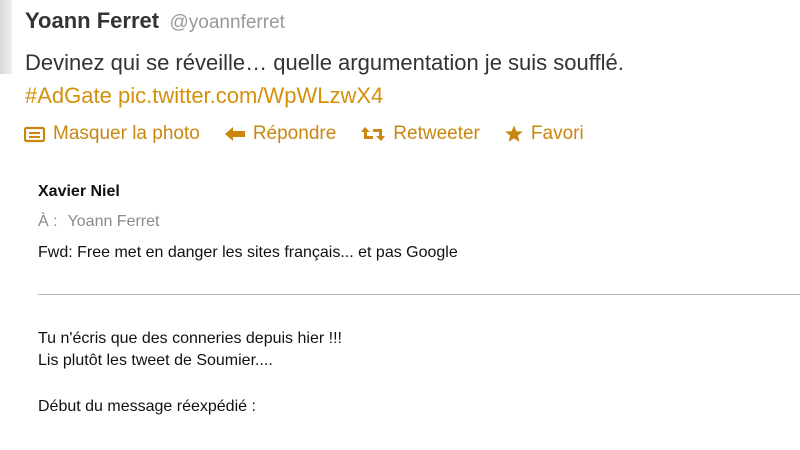 Image resolution: width=800 pixels, height=450 pixels. I want to click on retweet-icon, so click(373, 134).